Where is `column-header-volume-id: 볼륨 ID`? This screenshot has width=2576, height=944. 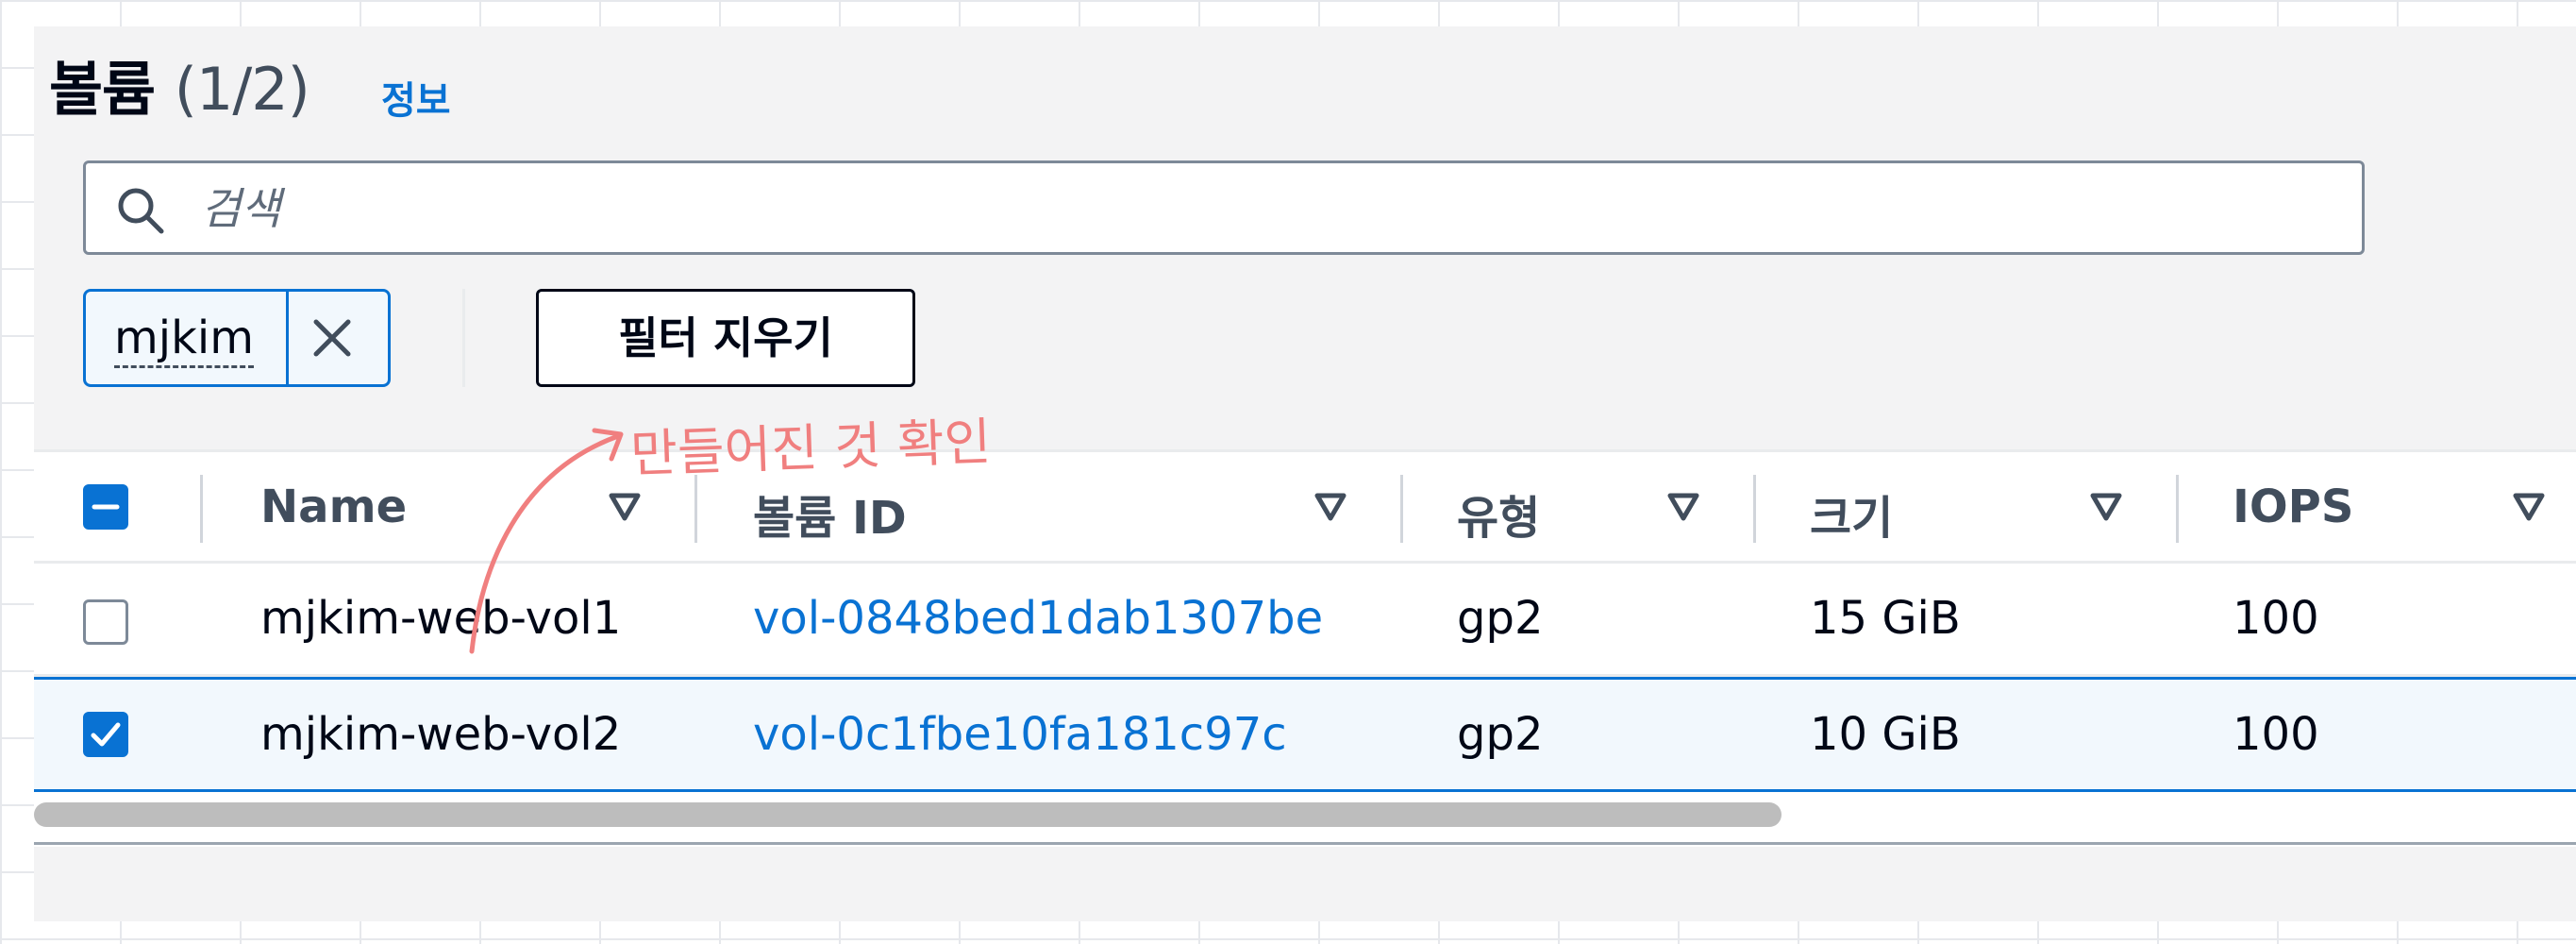 column-header-volume-id: 볼륨 ID is located at coordinates (830, 513).